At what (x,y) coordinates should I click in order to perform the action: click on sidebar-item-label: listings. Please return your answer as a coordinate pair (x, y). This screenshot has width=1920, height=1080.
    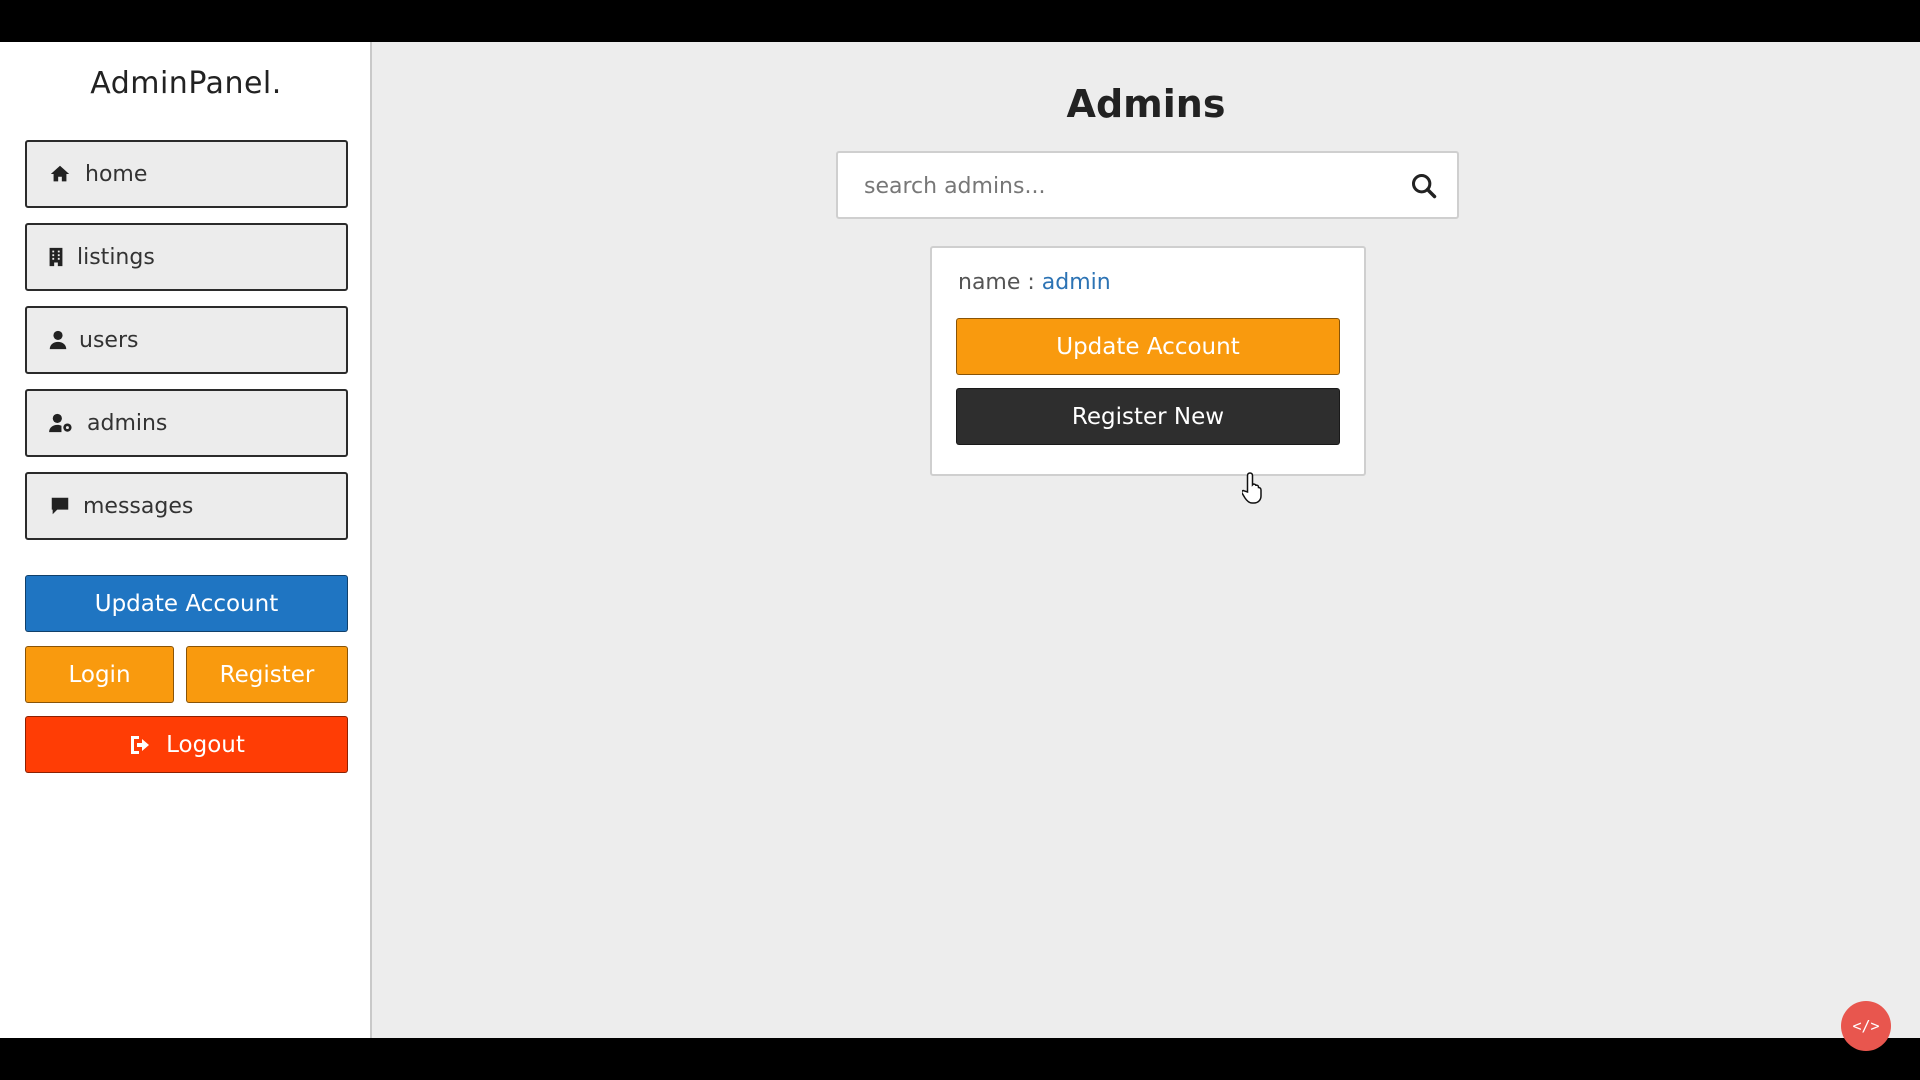
    Looking at the image, I should click on (116, 257).